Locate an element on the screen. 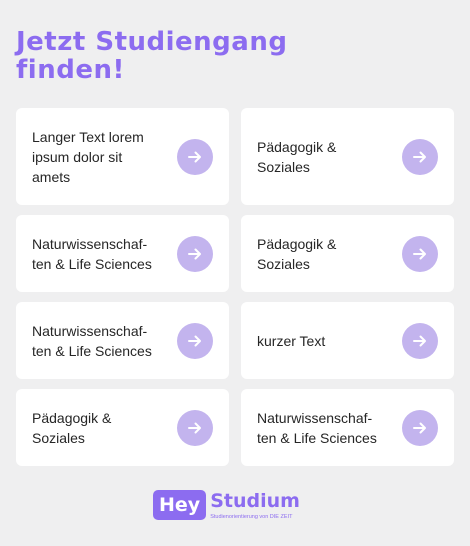 The width and height of the screenshot is (470, 546). page-title: Jetzt Studiengang finden! is located at coordinates (152, 56).